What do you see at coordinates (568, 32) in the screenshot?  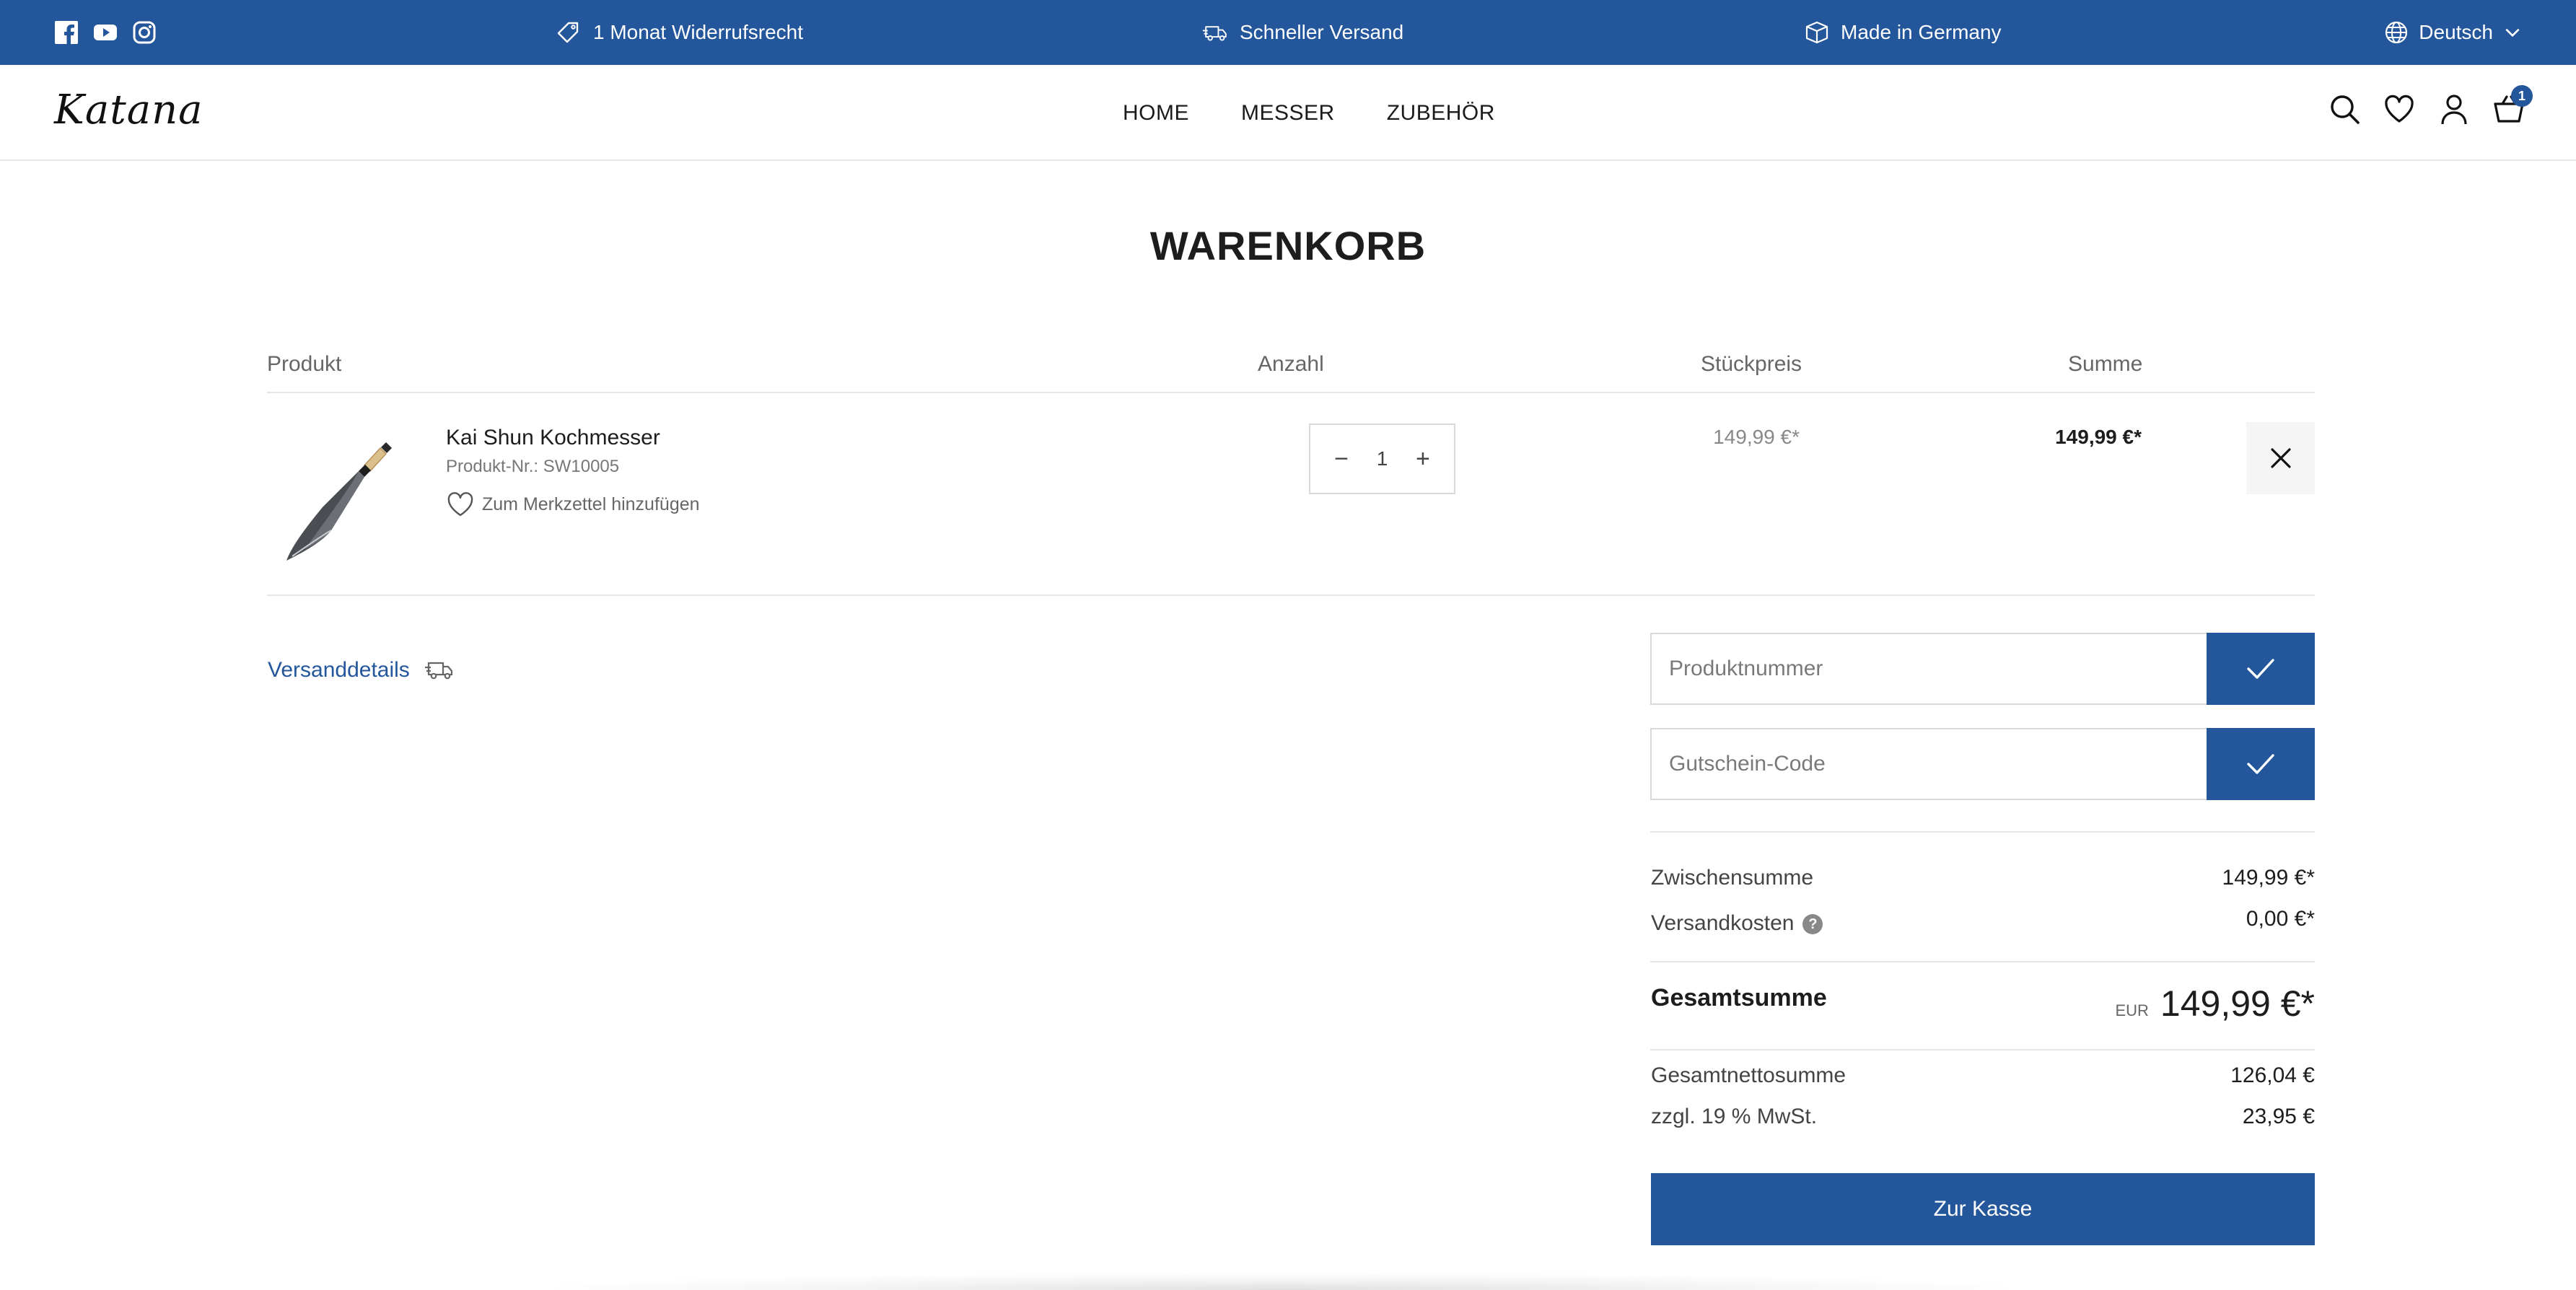 I see `tag-icon` at bounding box center [568, 32].